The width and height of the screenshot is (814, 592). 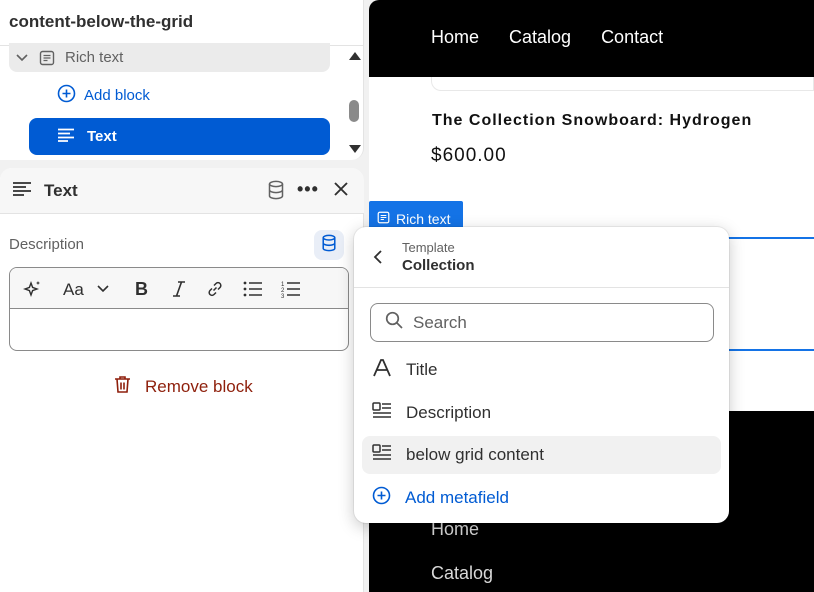 What do you see at coordinates (33, 289) in the screenshot?
I see `sparkle-icon` at bounding box center [33, 289].